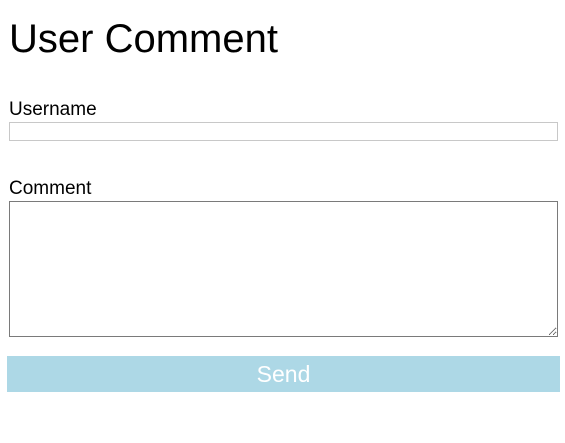  Describe the element at coordinates (283, 374) in the screenshot. I see `send-button: Send` at that location.